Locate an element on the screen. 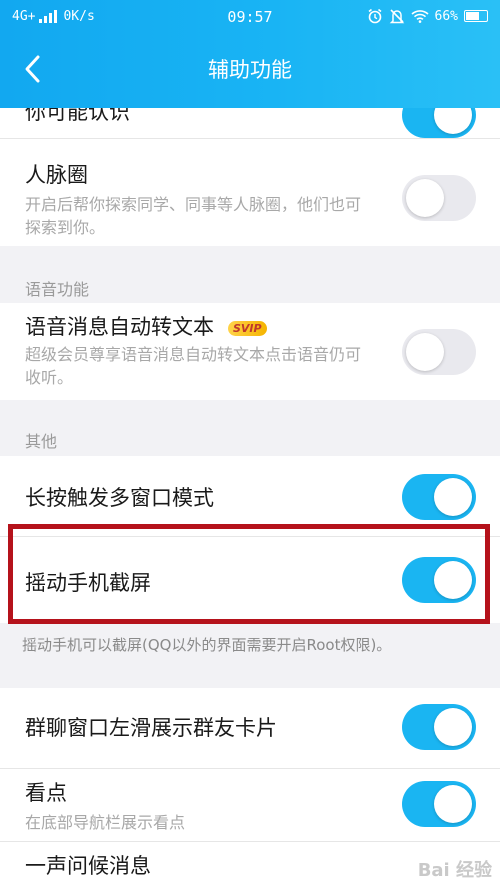  alarm-icon is located at coordinates (375, 16).